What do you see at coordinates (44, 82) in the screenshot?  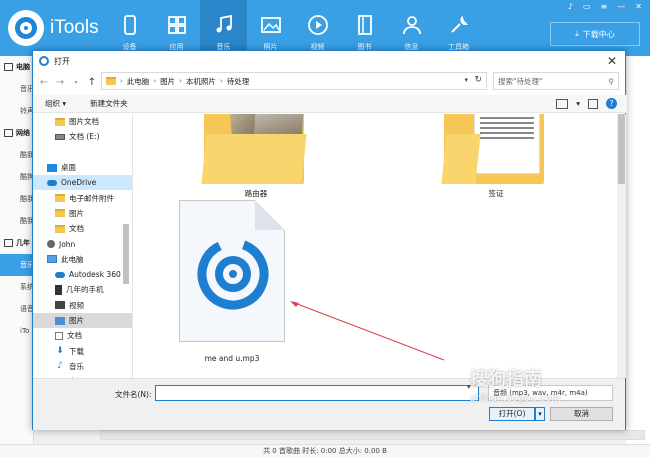 I see `back-arrow-icon: ←` at bounding box center [44, 82].